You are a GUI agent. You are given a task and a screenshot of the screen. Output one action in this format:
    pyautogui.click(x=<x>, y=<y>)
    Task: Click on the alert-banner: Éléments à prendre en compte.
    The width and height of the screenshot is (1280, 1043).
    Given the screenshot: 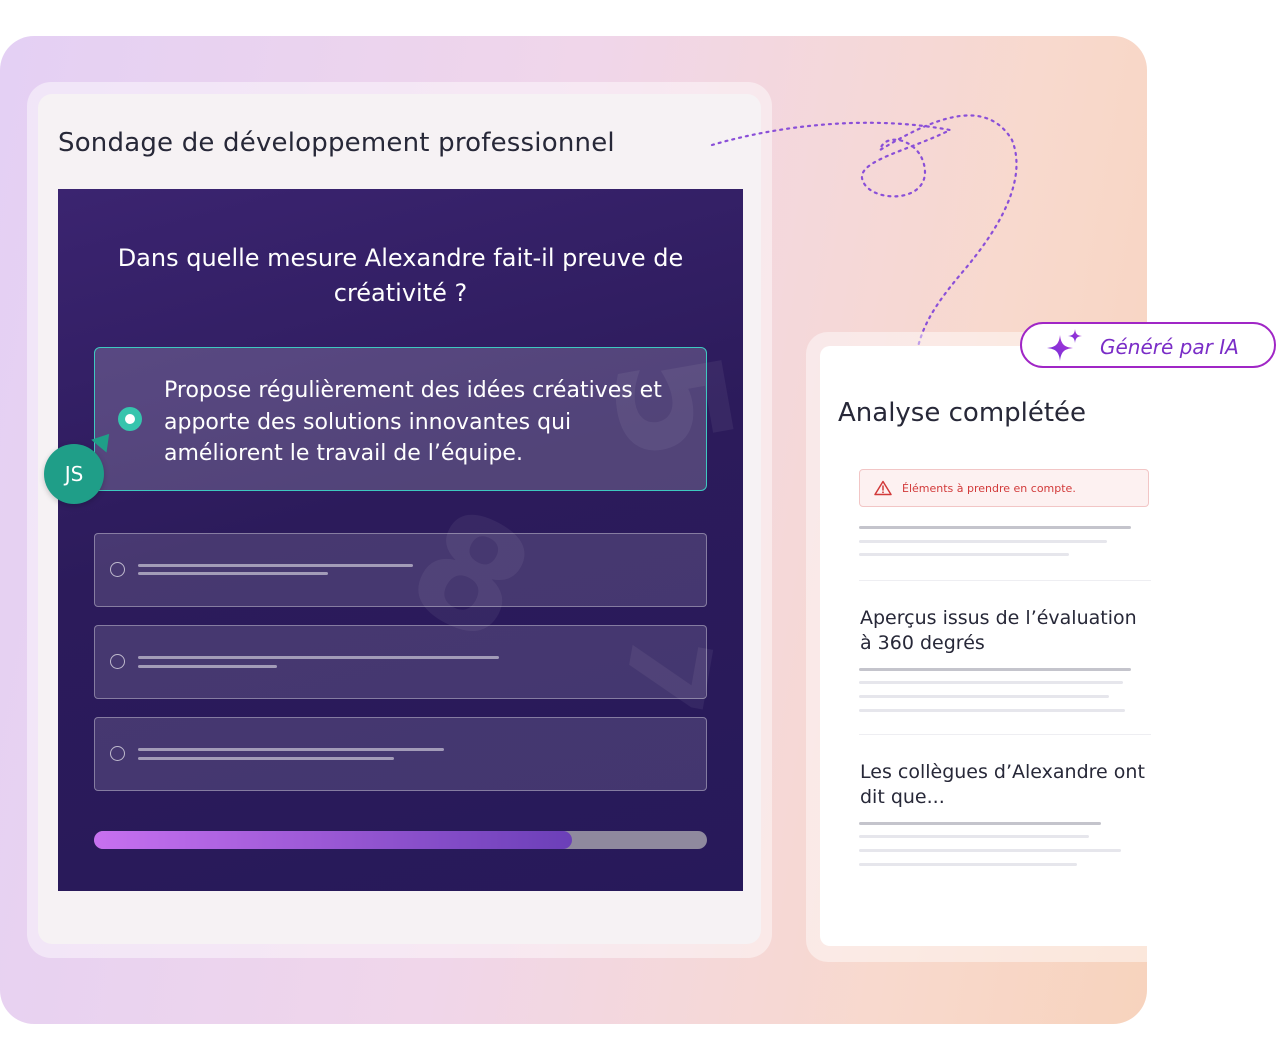 What is the action you would take?
    pyautogui.click(x=1004, y=488)
    